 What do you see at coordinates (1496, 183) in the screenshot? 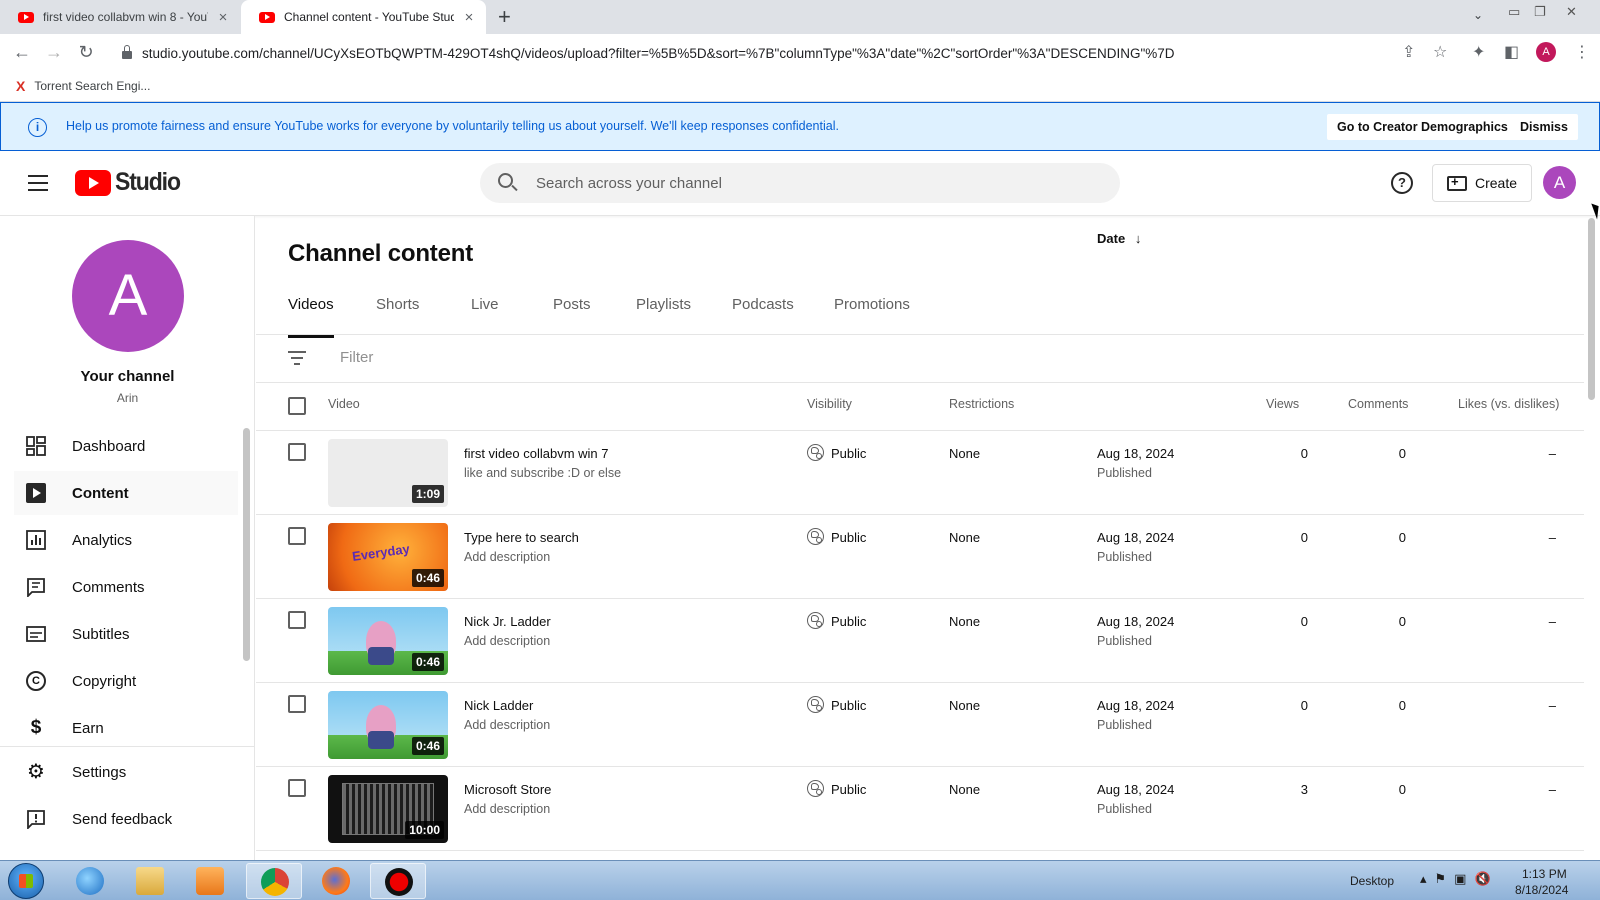
I see `create-label: Create` at bounding box center [1496, 183].